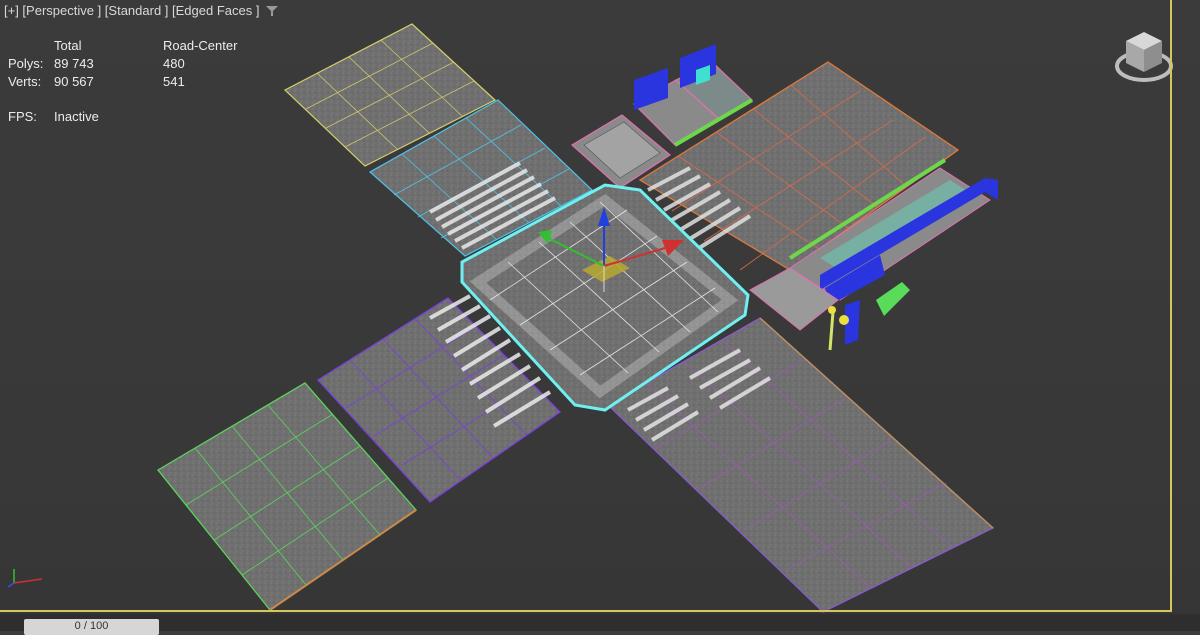  I want to click on axis-tripod-icon, so click(25, 578).